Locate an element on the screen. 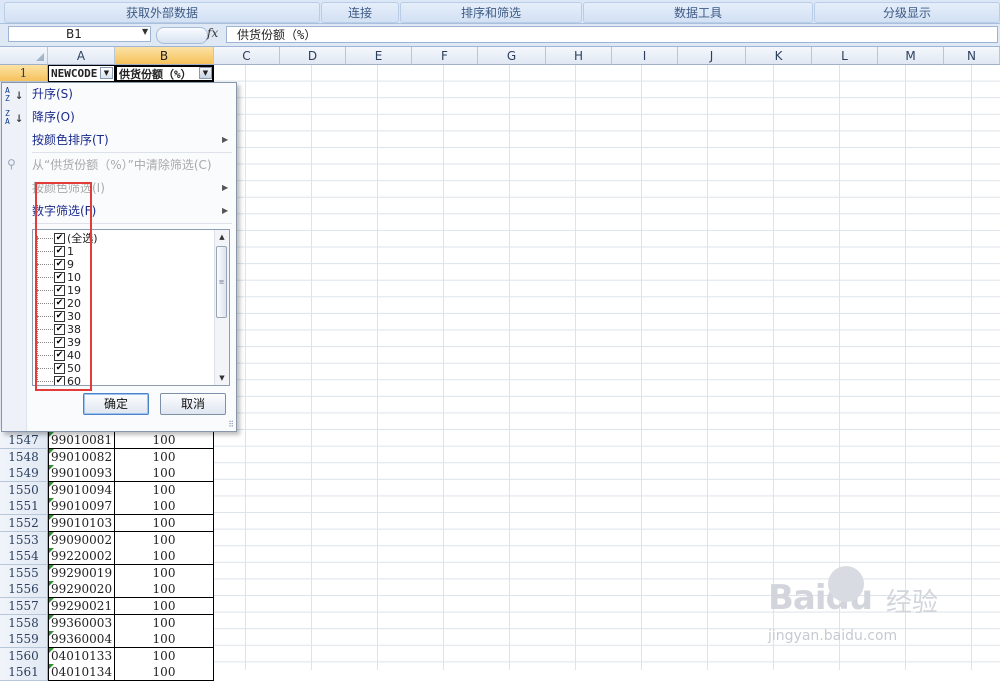  row-header: 1555 is located at coordinates (24, 573).